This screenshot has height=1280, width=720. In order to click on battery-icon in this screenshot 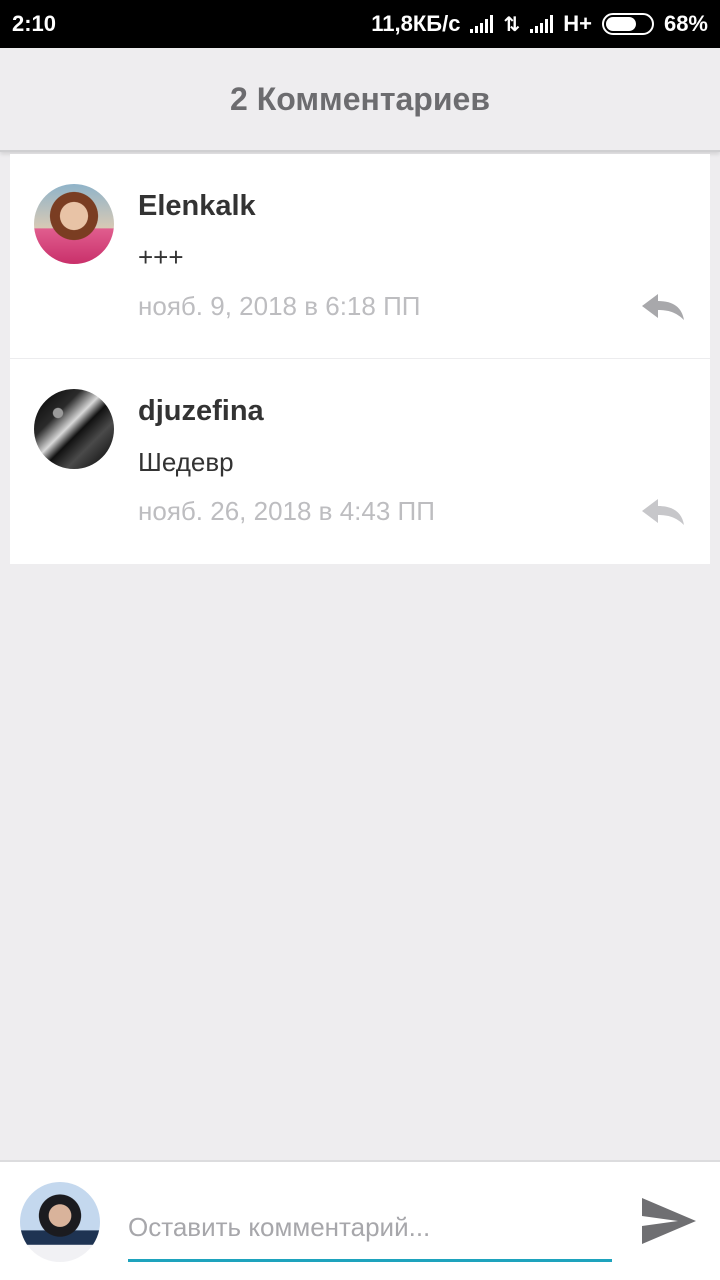, I will do `click(627, 24)`.